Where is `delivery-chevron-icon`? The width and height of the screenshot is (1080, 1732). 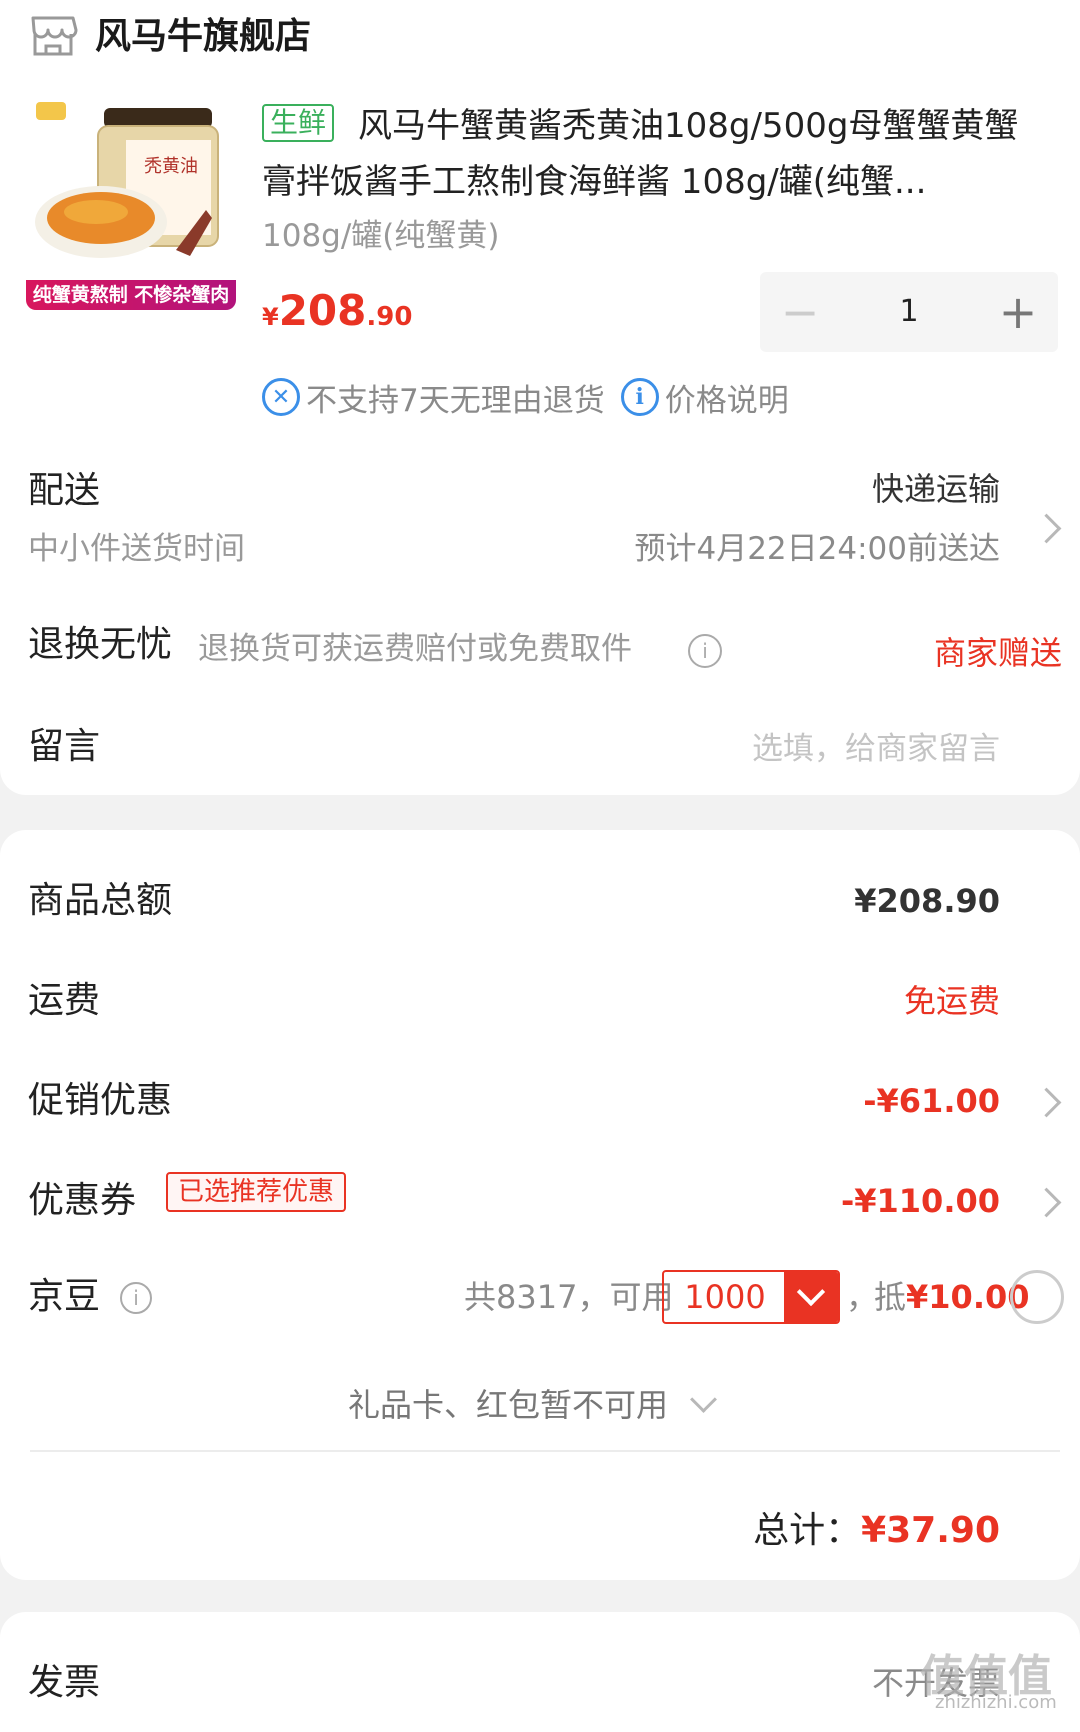 delivery-chevron-icon is located at coordinates (1046, 528).